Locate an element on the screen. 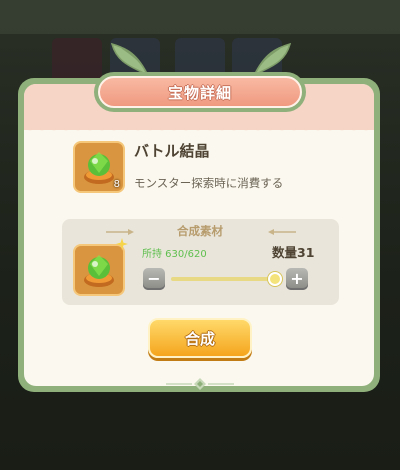 Image resolution: width=400 pixels, height=470 pixels. plus-icon: + is located at coordinates (297, 278).